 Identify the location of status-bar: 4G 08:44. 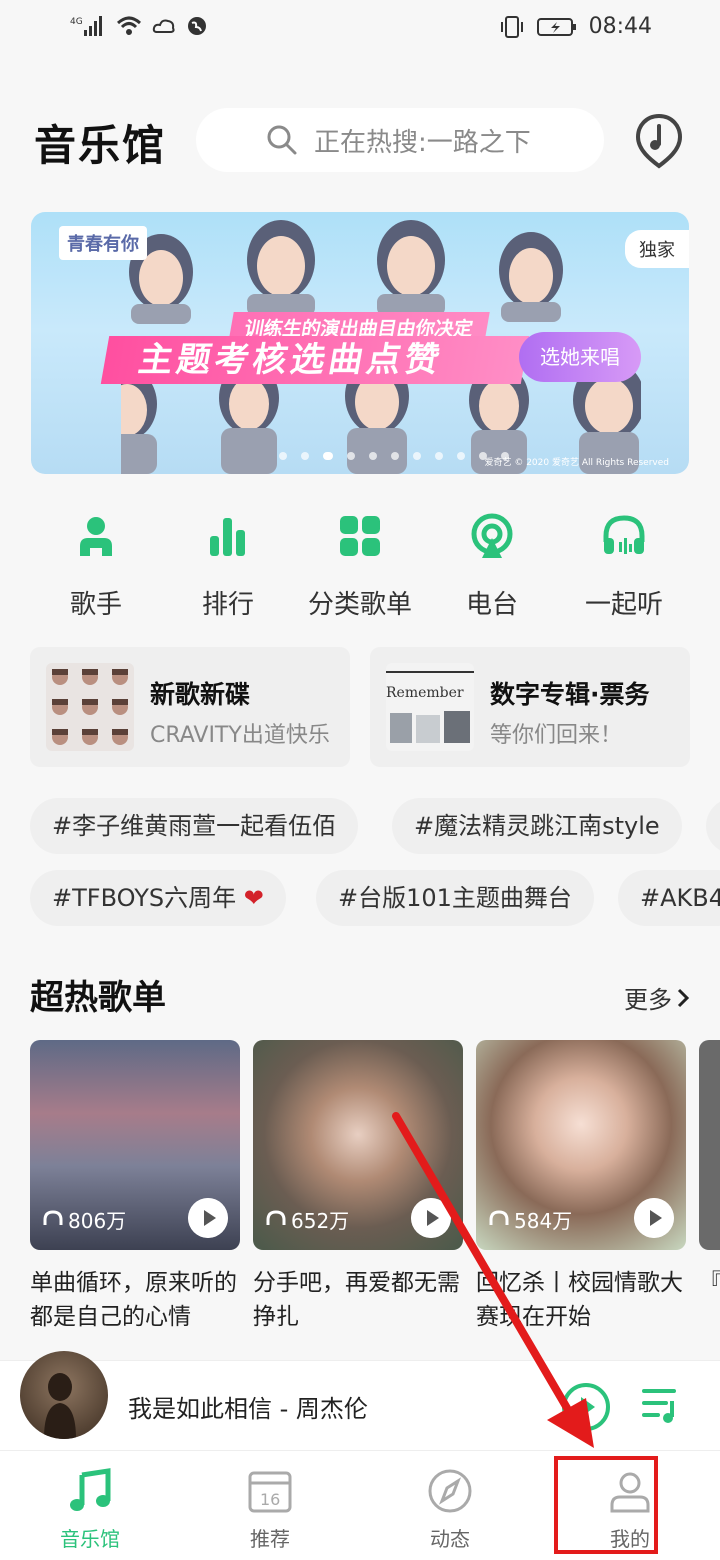
(360, 28).